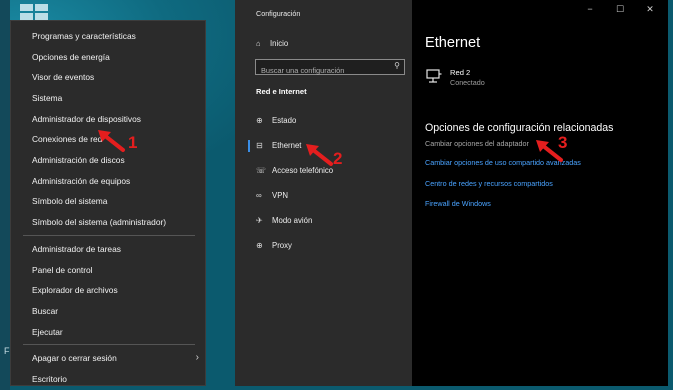 This screenshot has height=390, width=673. What do you see at coordinates (323, 196) in the screenshot?
I see `nav-item-vpn: ∞ VPN` at bounding box center [323, 196].